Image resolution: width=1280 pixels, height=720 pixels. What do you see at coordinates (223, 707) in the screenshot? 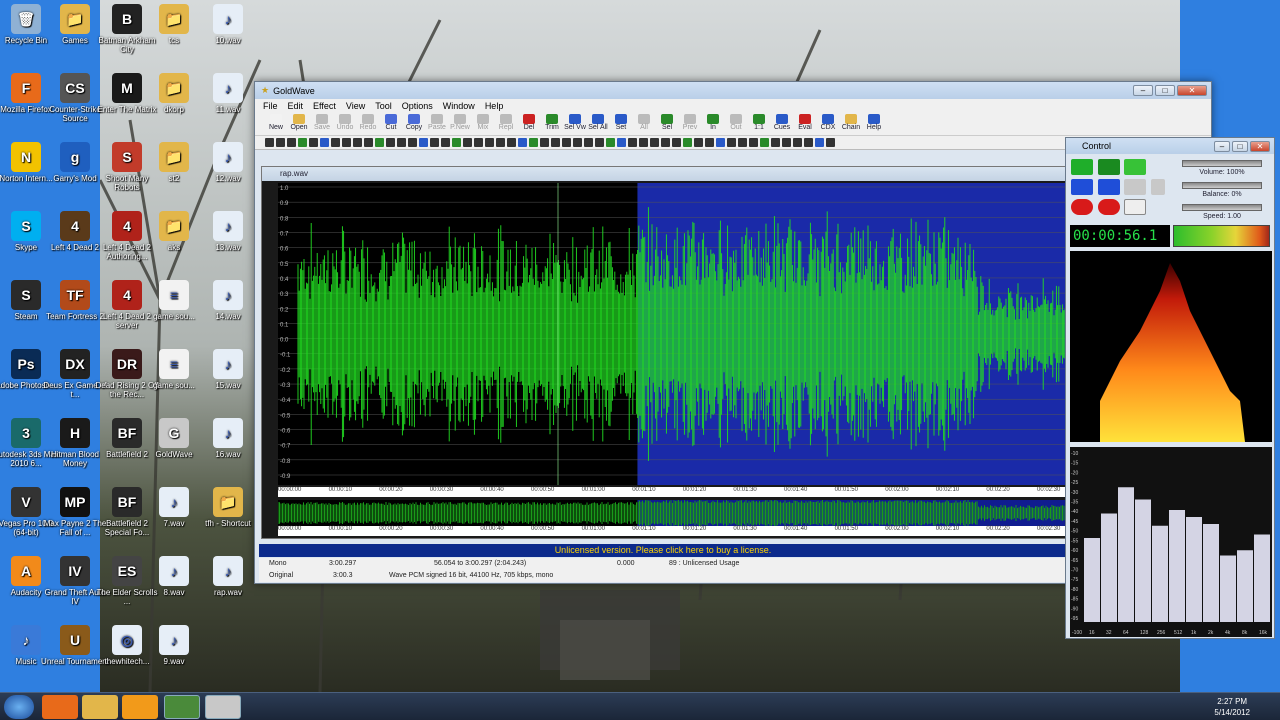
I see `taskbar-goldwave-control-icon` at bounding box center [223, 707].